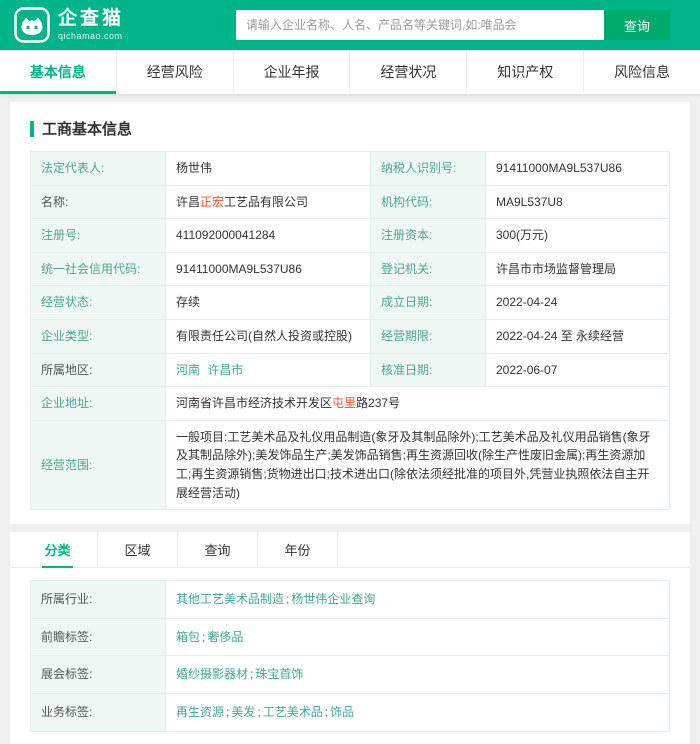  What do you see at coordinates (32, 25) in the screenshot?
I see `cat-logo-icon` at bounding box center [32, 25].